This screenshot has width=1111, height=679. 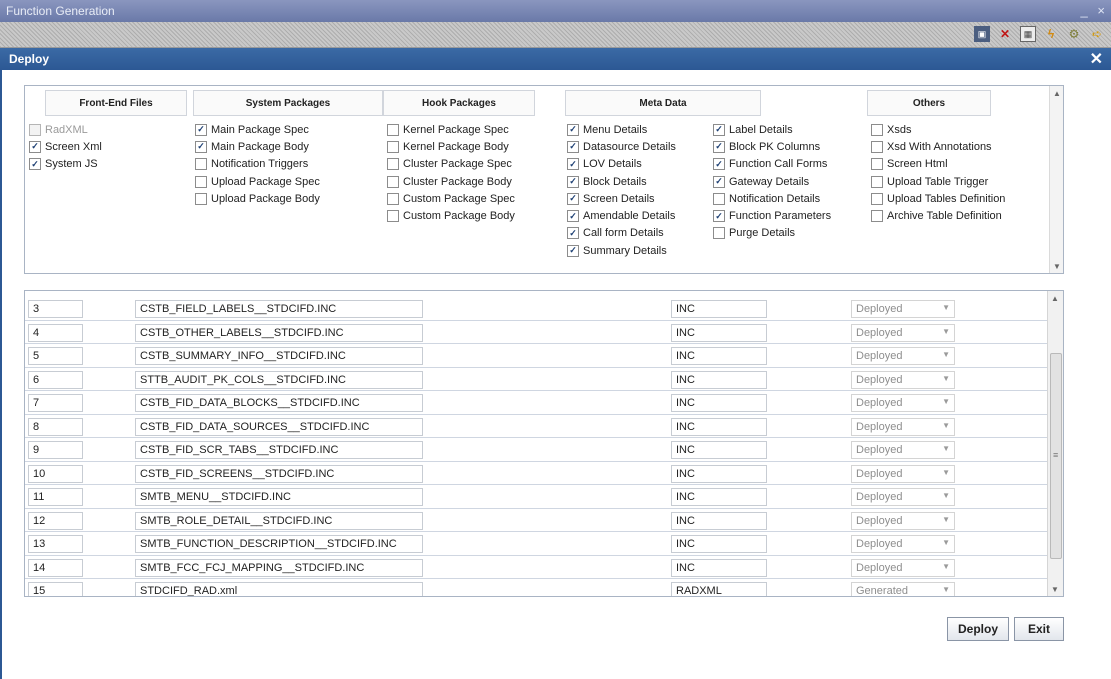 I want to click on tab-meta-data: Meta Data, so click(x=663, y=103).